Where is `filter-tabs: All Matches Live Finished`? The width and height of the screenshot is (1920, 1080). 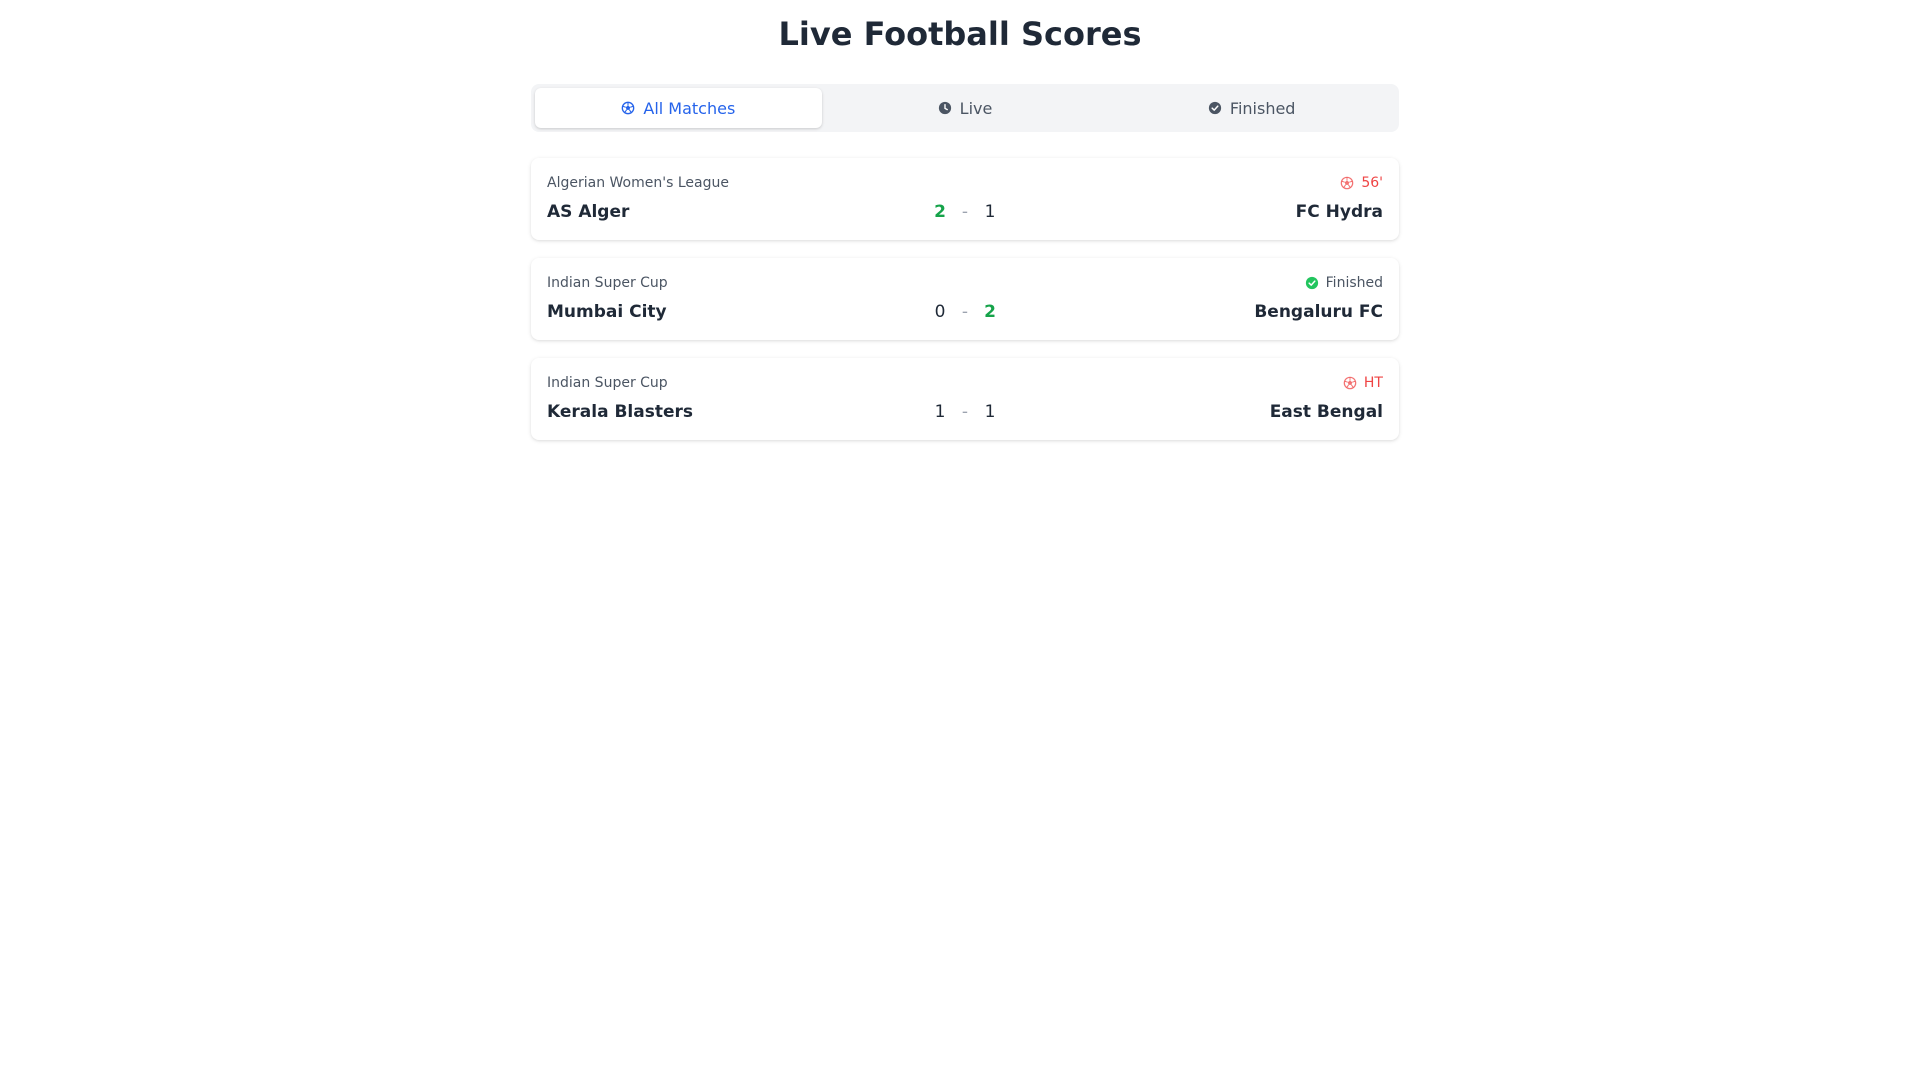 filter-tabs: All Matches Live Finished is located at coordinates (965, 108).